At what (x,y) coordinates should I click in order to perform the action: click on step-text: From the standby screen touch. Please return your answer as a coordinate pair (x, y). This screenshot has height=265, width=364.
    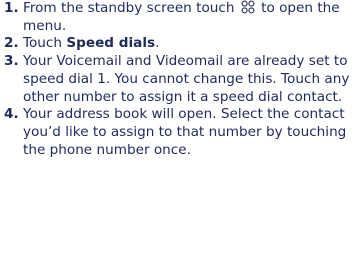
    Looking at the image, I should click on (129, 8).